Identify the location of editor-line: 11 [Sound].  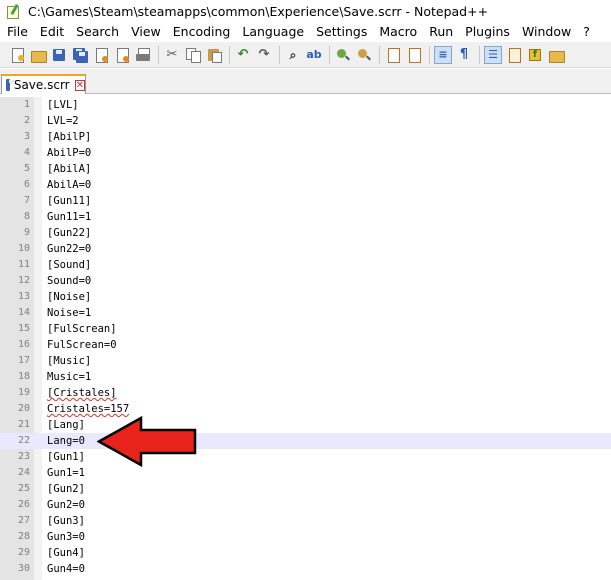
(305, 265).